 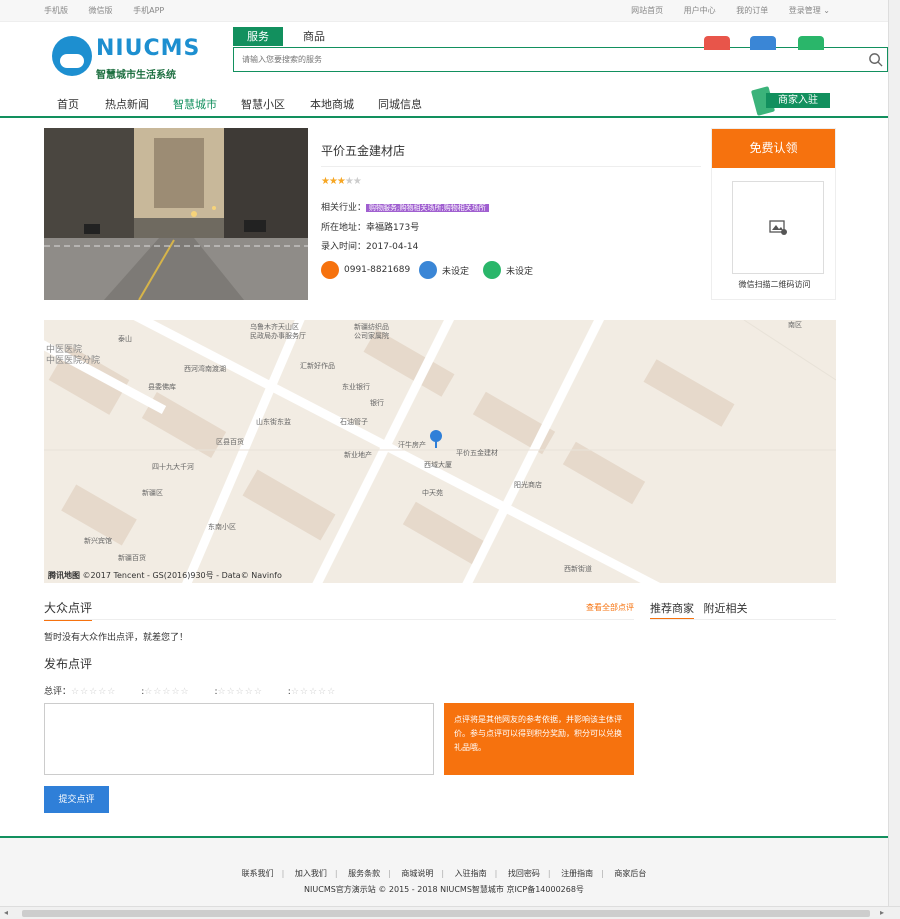 I want to click on submit-review-button: 提交点评, so click(x=76, y=799).